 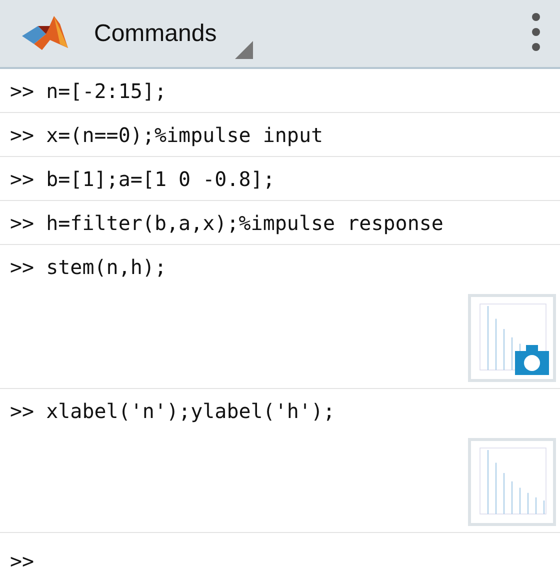 What do you see at coordinates (191, 410) in the screenshot?
I see `command-text: xlabel('n');ylabel('h');` at bounding box center [191, 410].